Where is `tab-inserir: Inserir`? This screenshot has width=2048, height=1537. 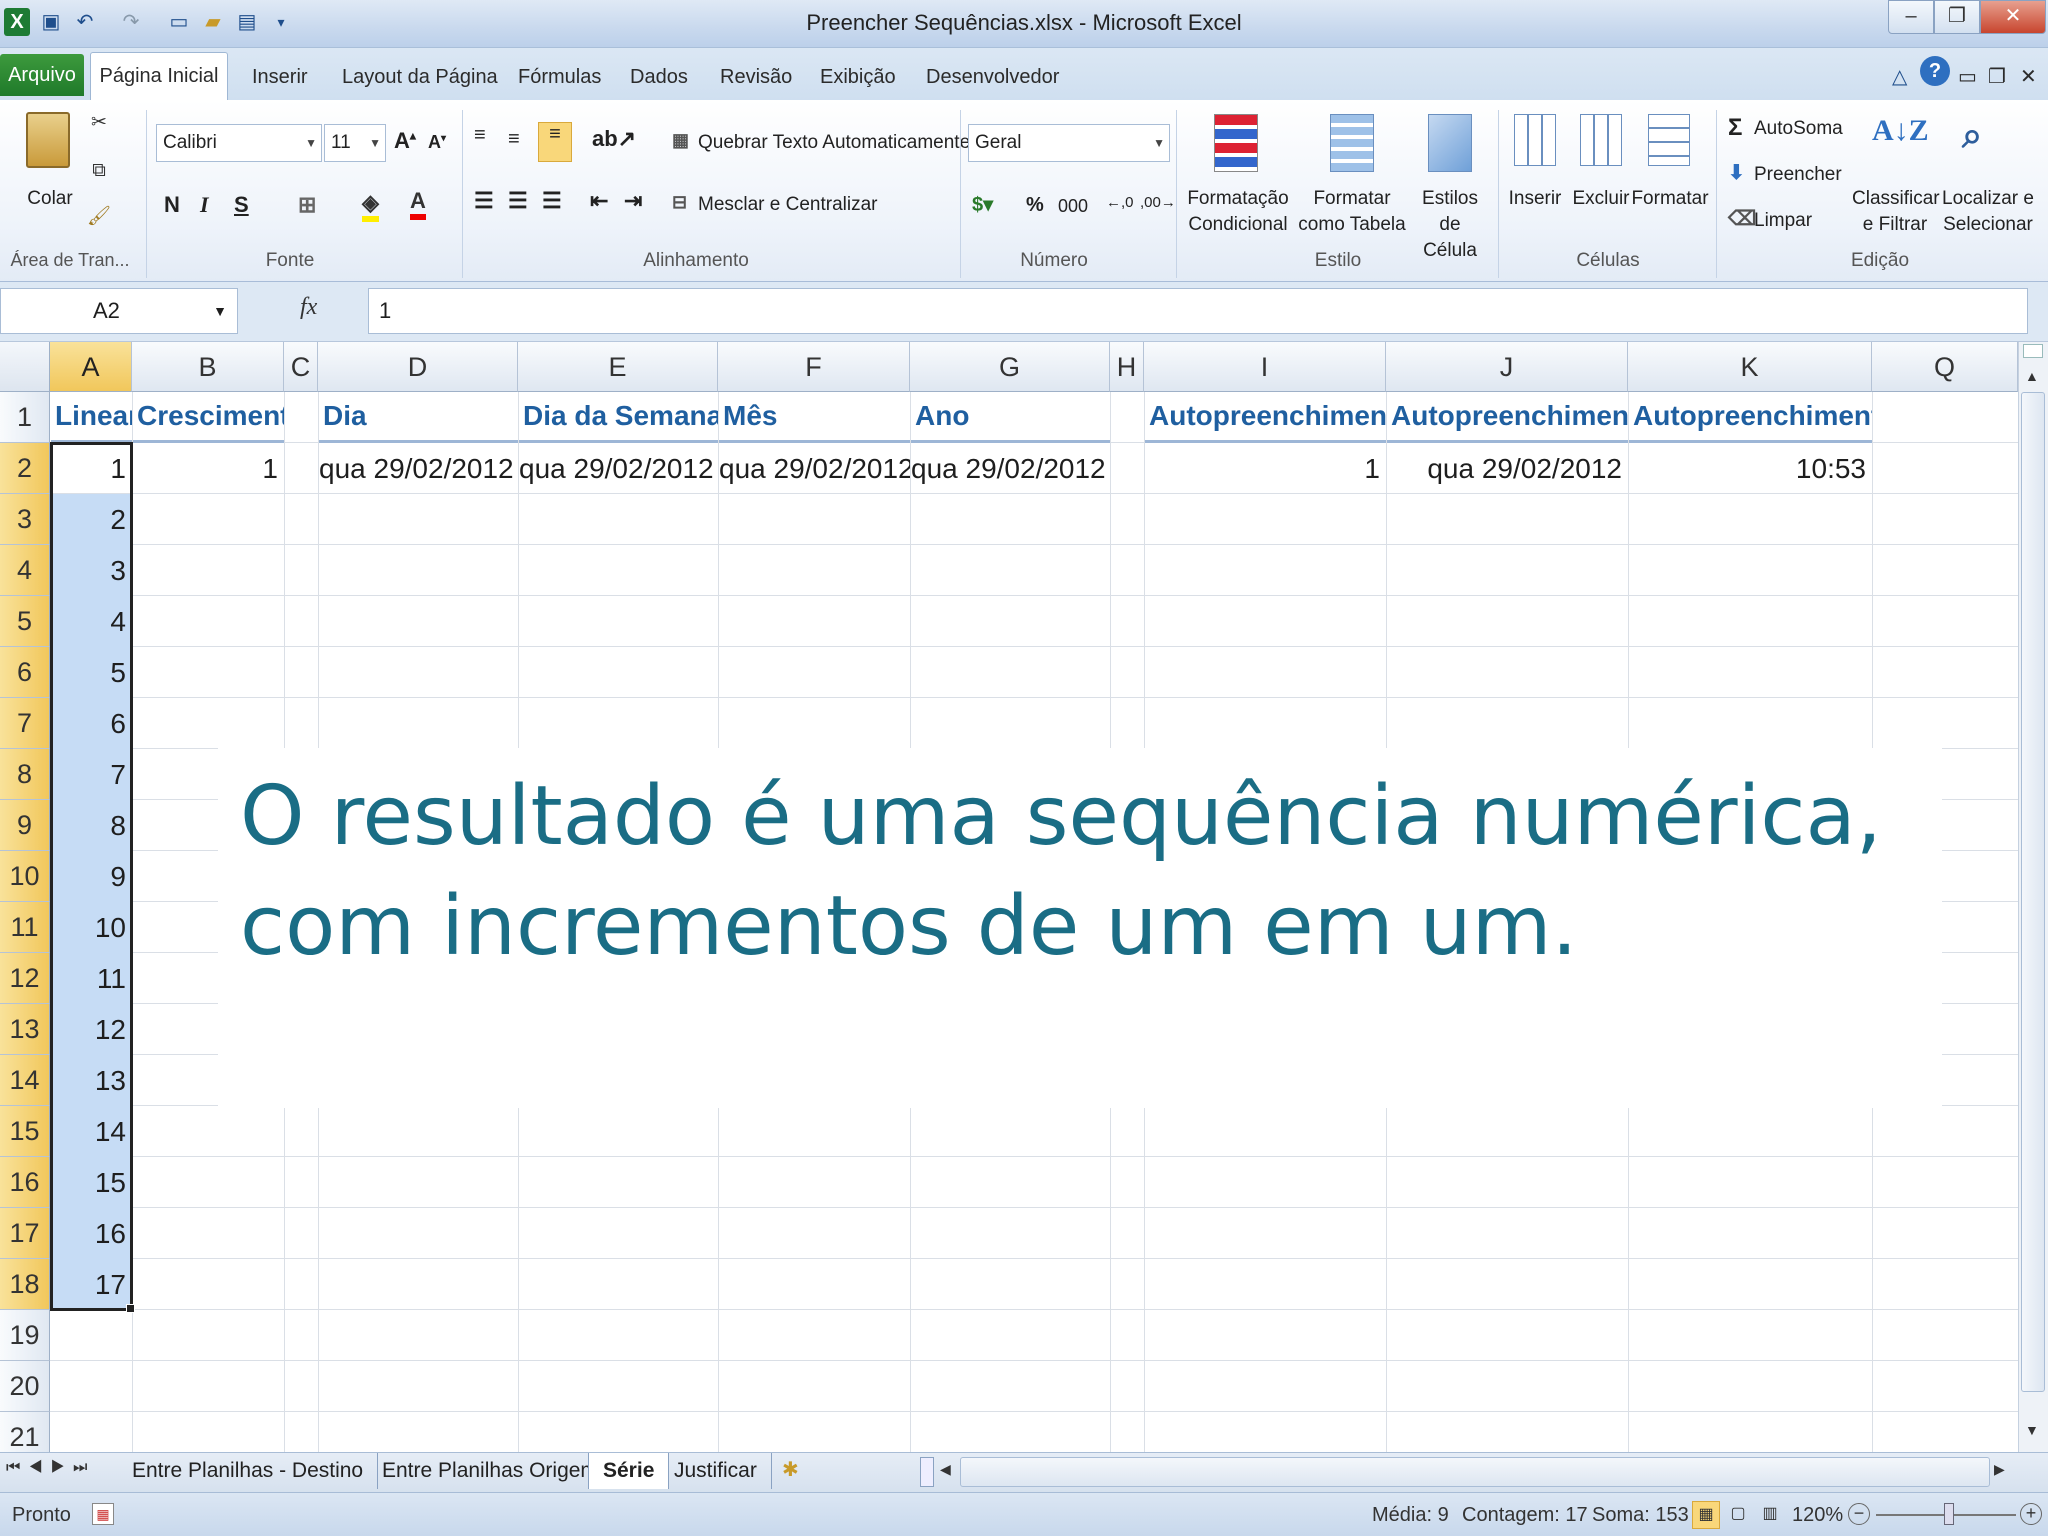
tab-inserir: Inserir is located at coordinates (280, 77).